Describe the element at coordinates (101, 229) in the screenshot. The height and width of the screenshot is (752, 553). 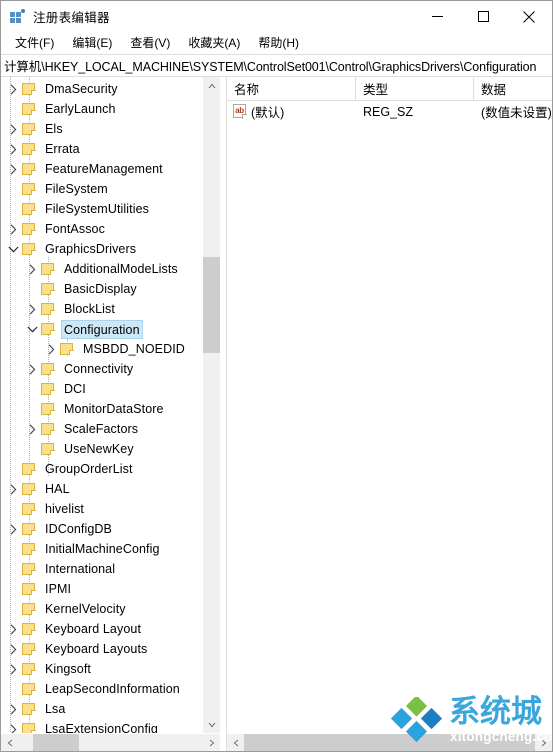
I see `tree-item-fontassoc: FontAssoc` at that location.